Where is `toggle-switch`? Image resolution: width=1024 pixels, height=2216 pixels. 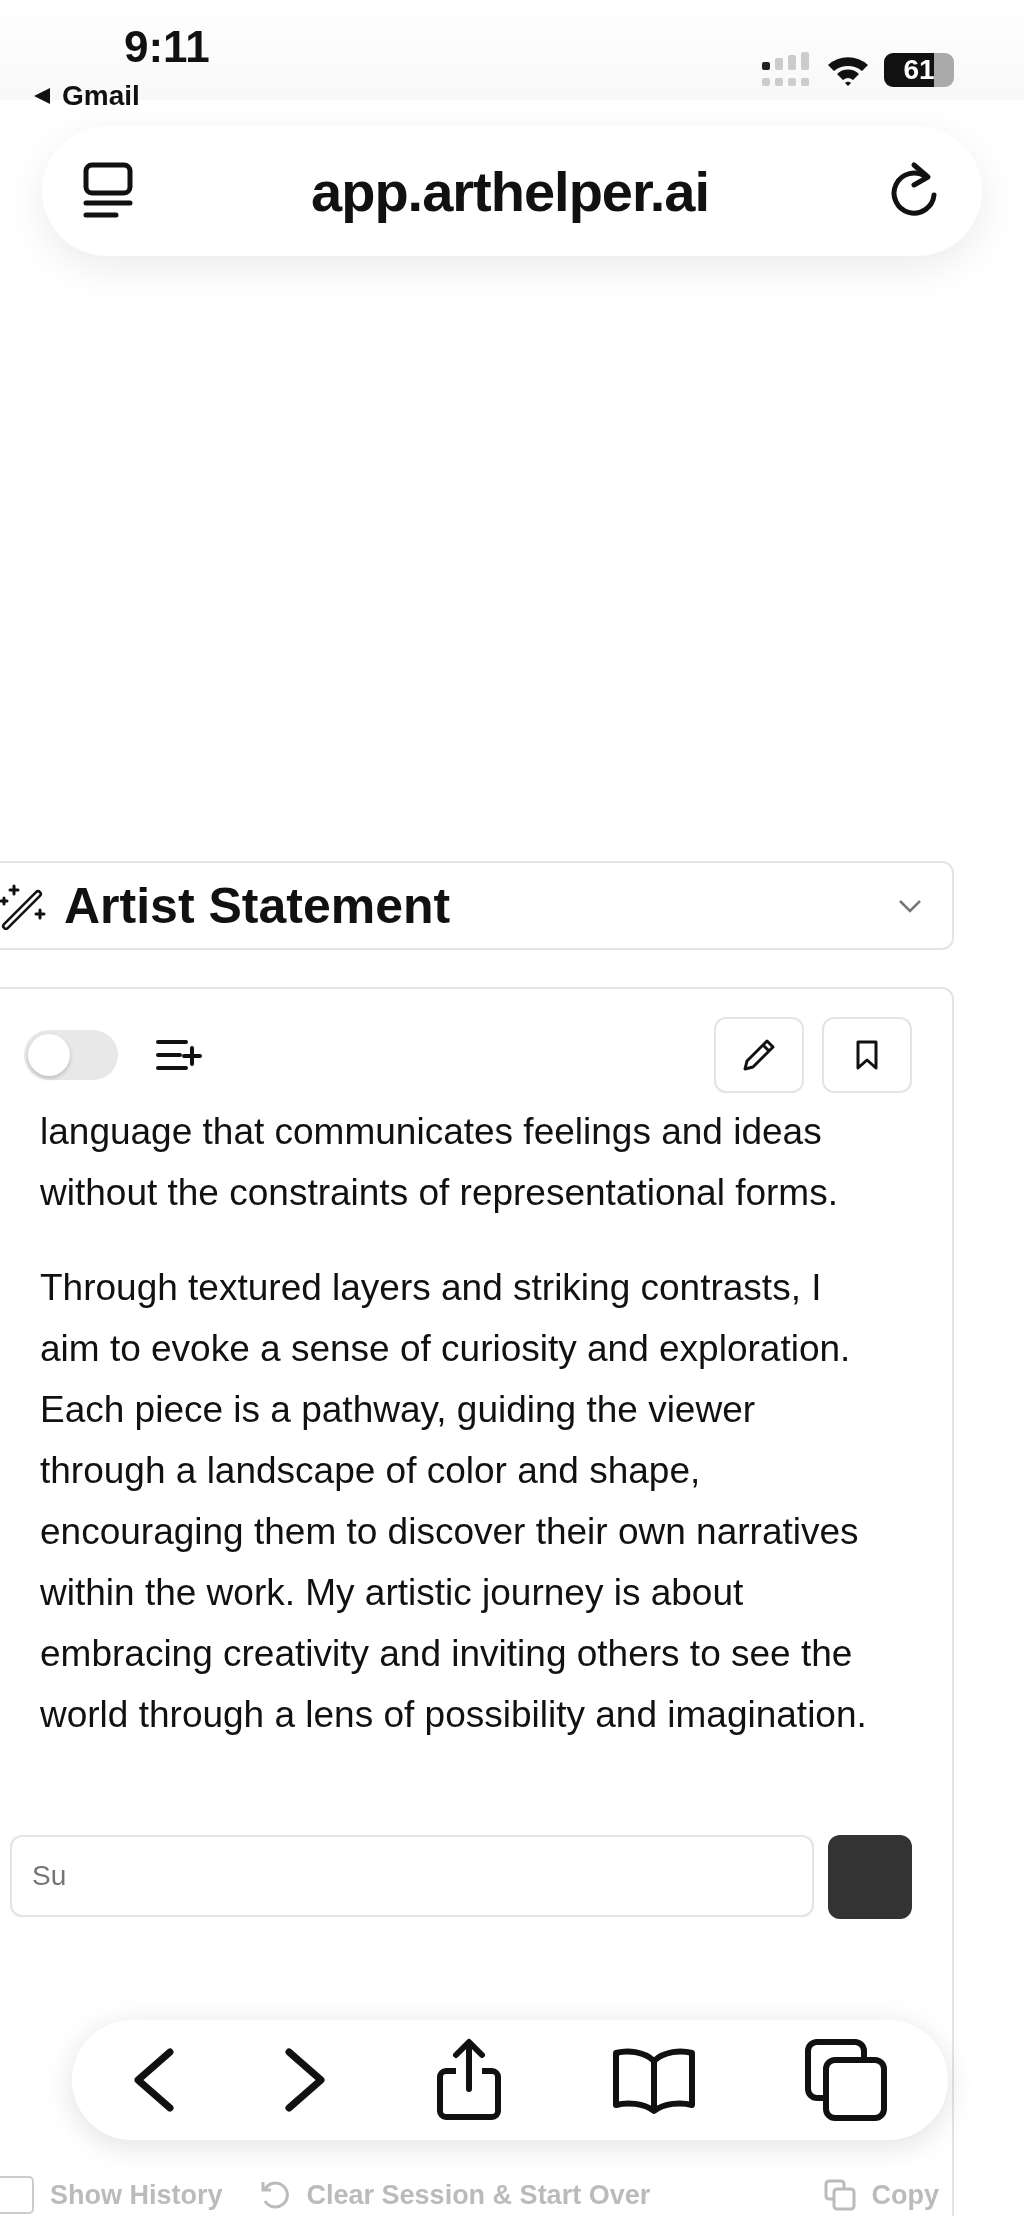 toggle-switch is located at coordinates (71, 1055).